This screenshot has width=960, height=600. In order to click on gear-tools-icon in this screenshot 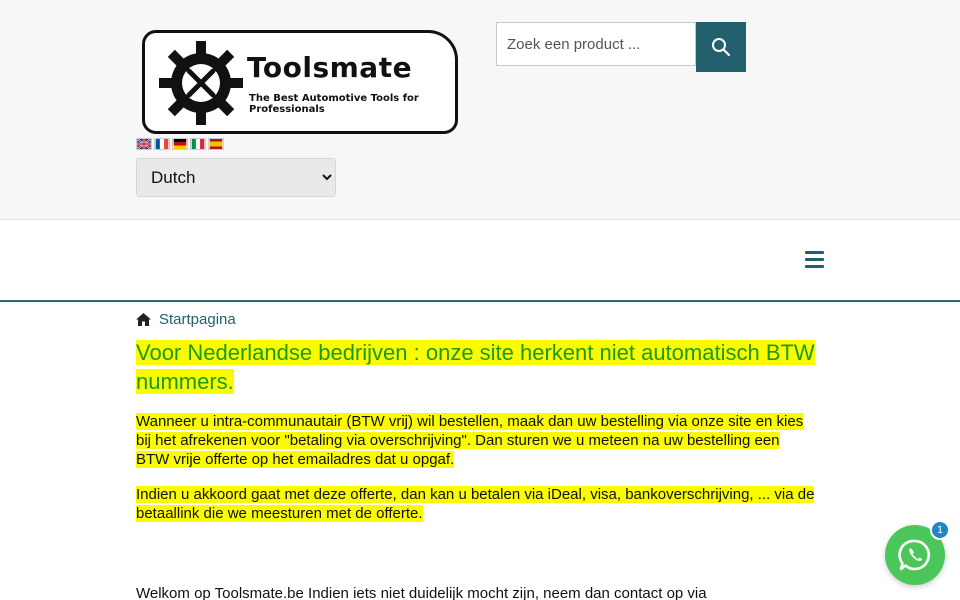, I will do `click(201, 83)`.